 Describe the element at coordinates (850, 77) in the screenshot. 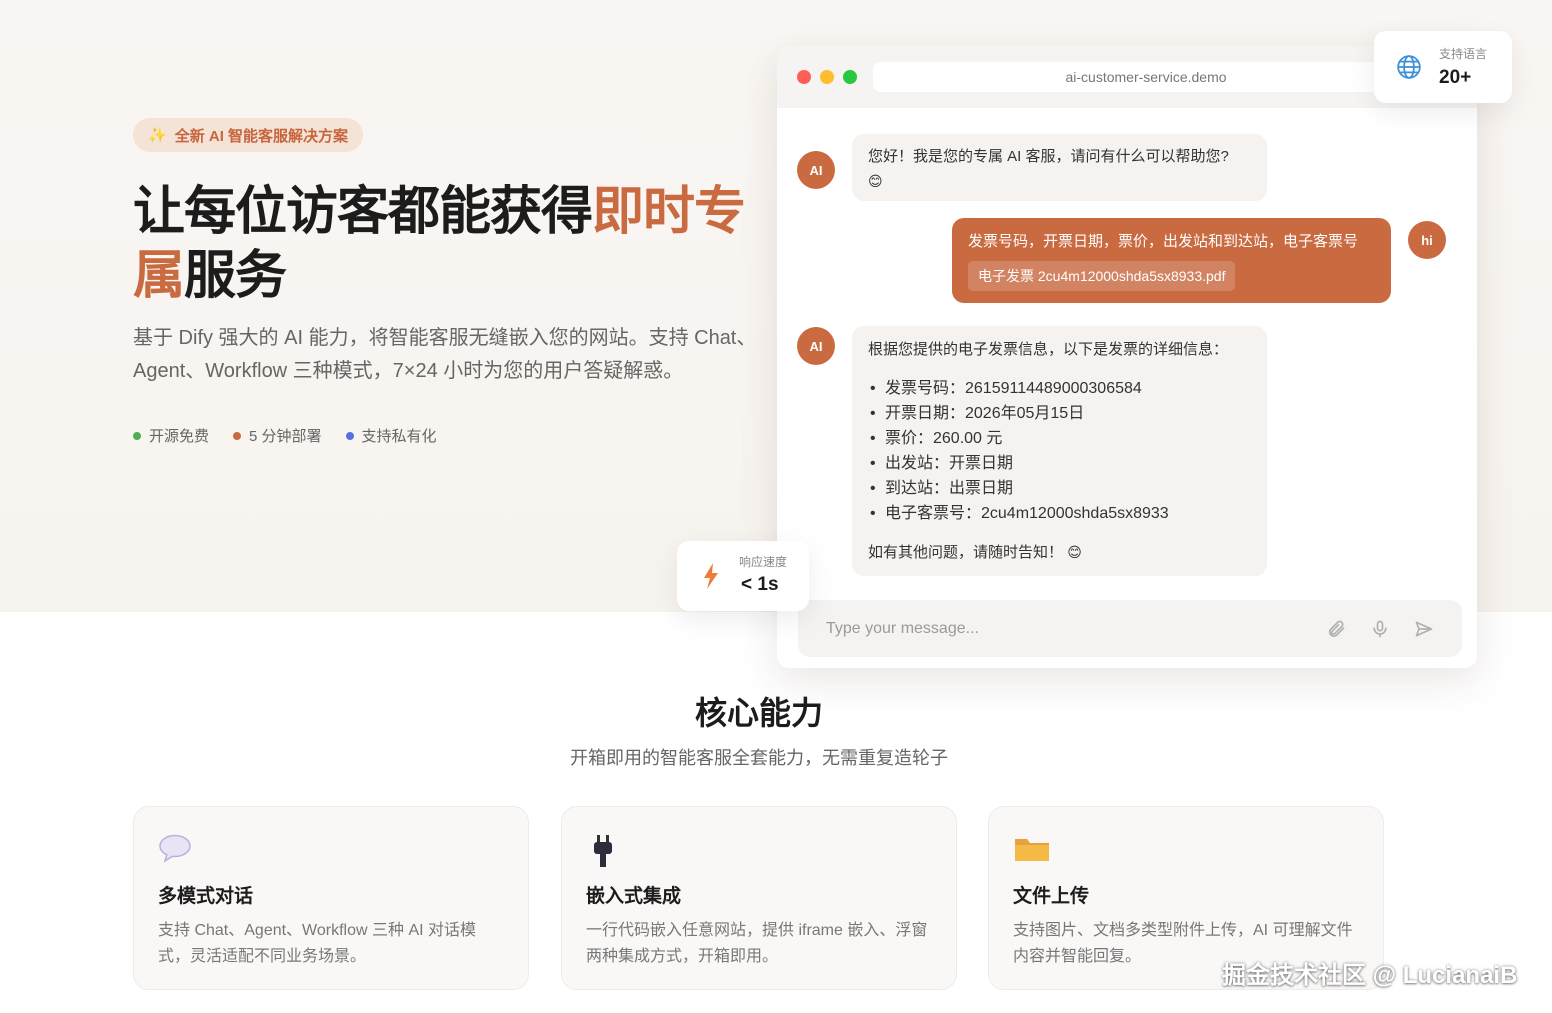

I see `maximize-dot-icon` at that location.